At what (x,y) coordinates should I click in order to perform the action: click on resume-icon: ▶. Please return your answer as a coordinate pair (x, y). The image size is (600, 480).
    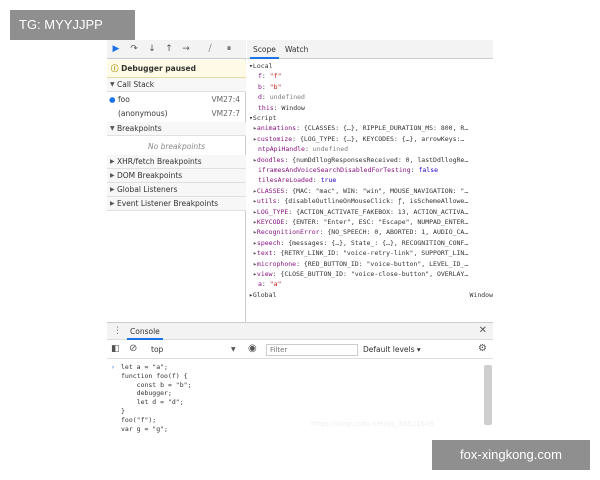
    Looking at the image, I should click on (116, 49).